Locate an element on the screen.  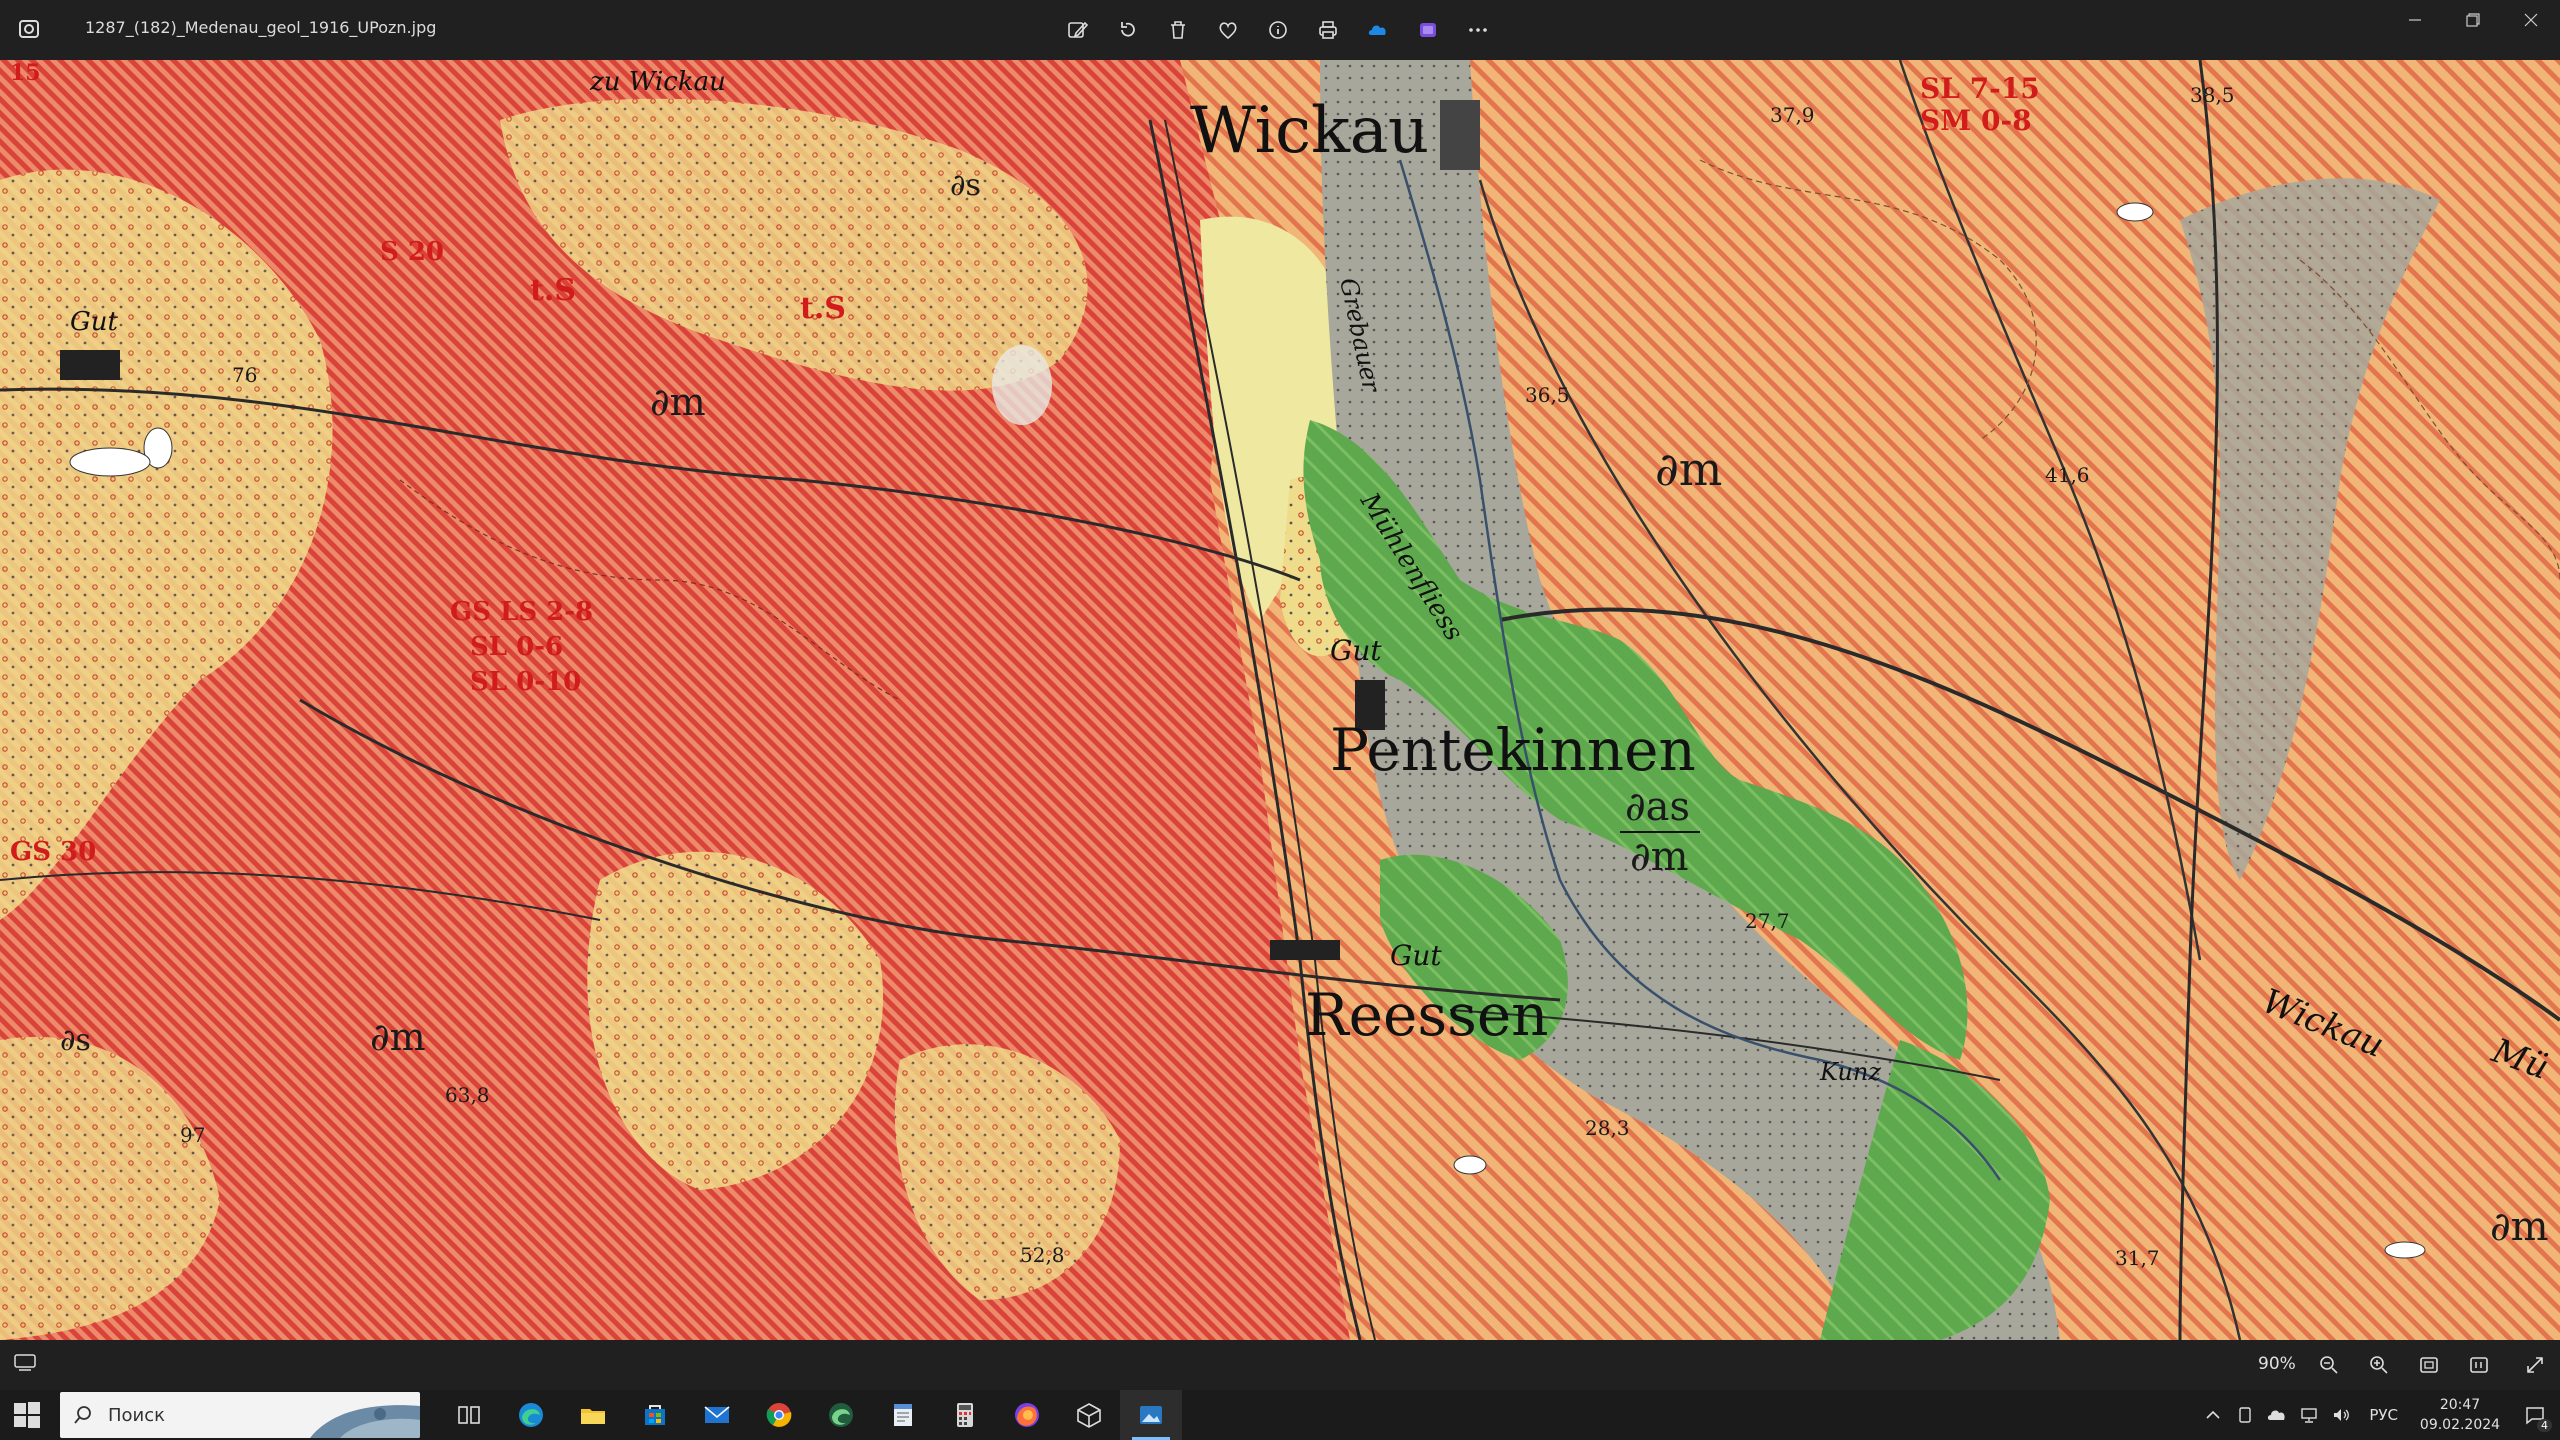
delete-icon is located at coordinates (1178, 30).